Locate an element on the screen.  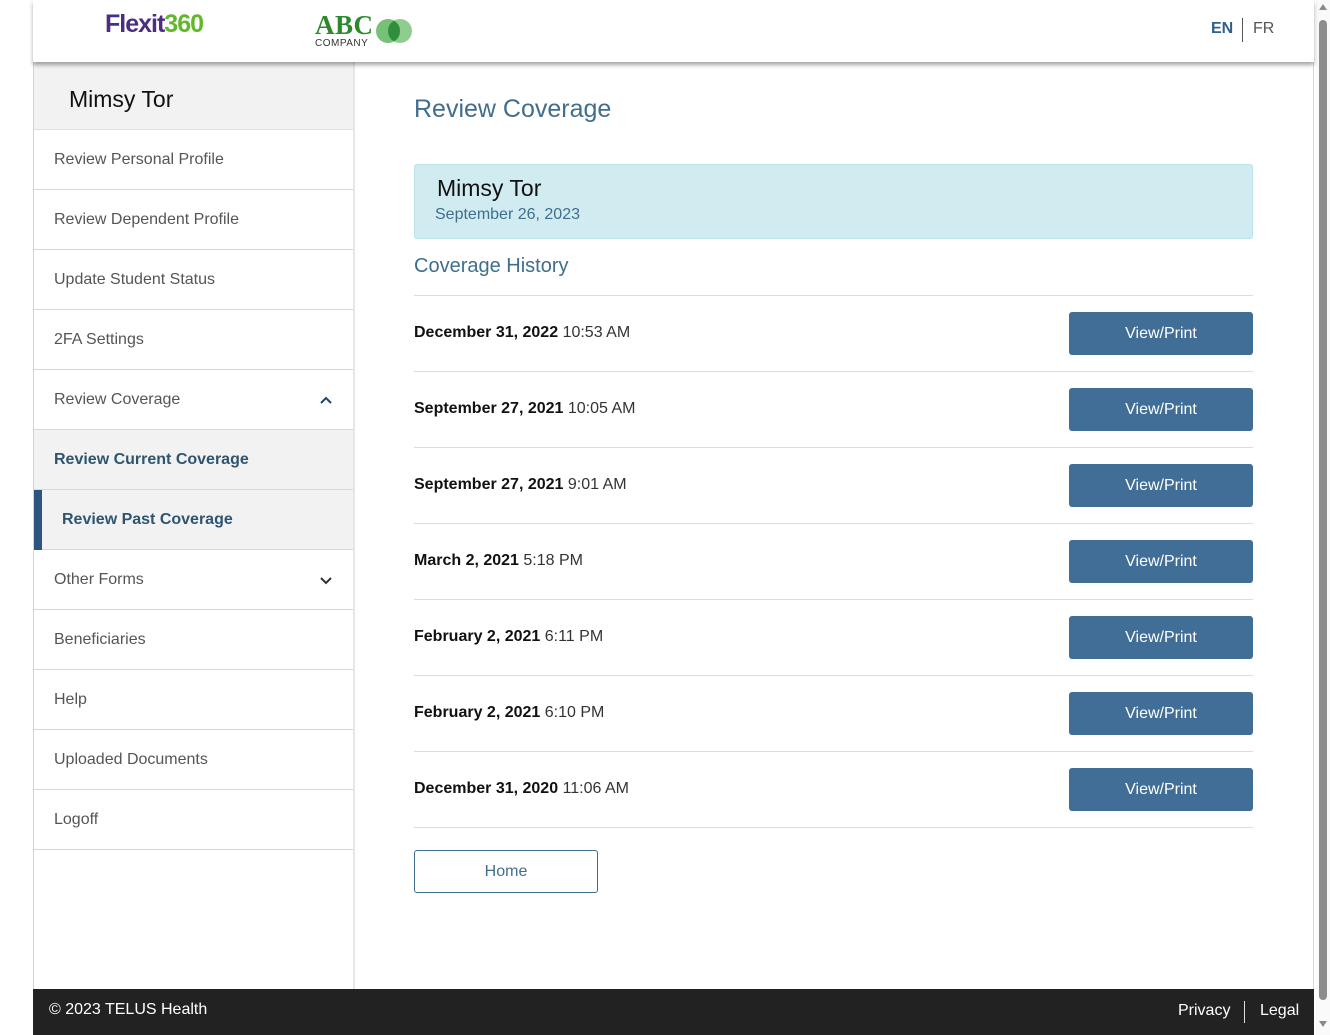
legal-link: Legal is located at coordinates (1279, 1011).